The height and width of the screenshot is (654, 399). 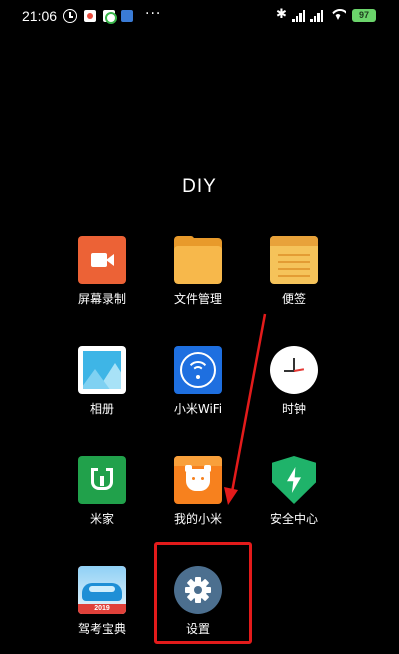 I want to click on arrow-shaft, so click(x=248, y=403).